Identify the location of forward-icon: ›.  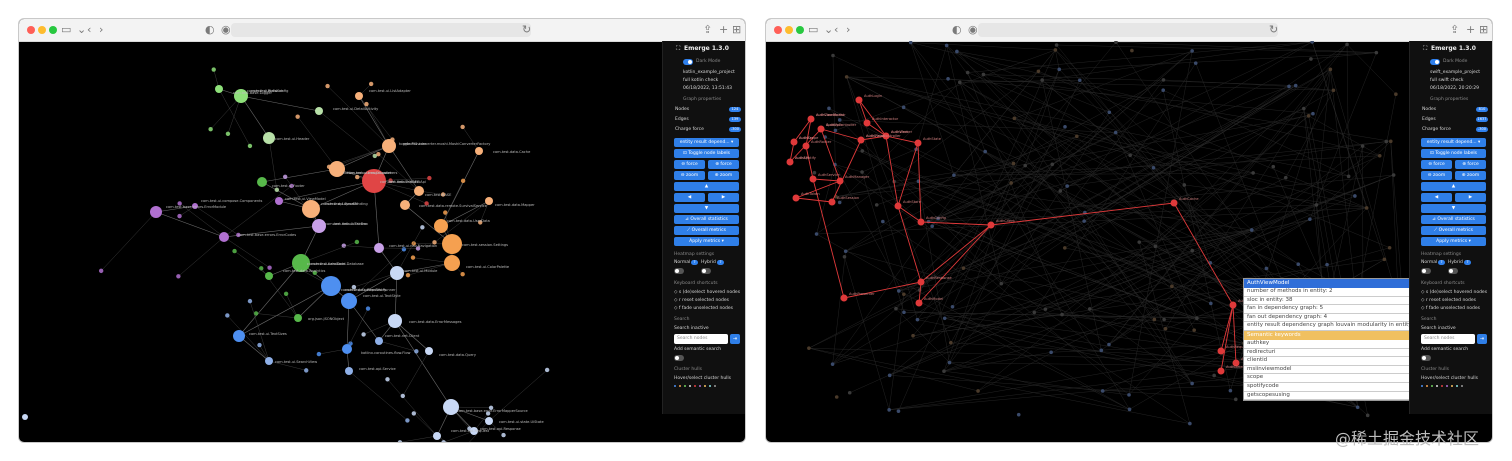
(848, 30).